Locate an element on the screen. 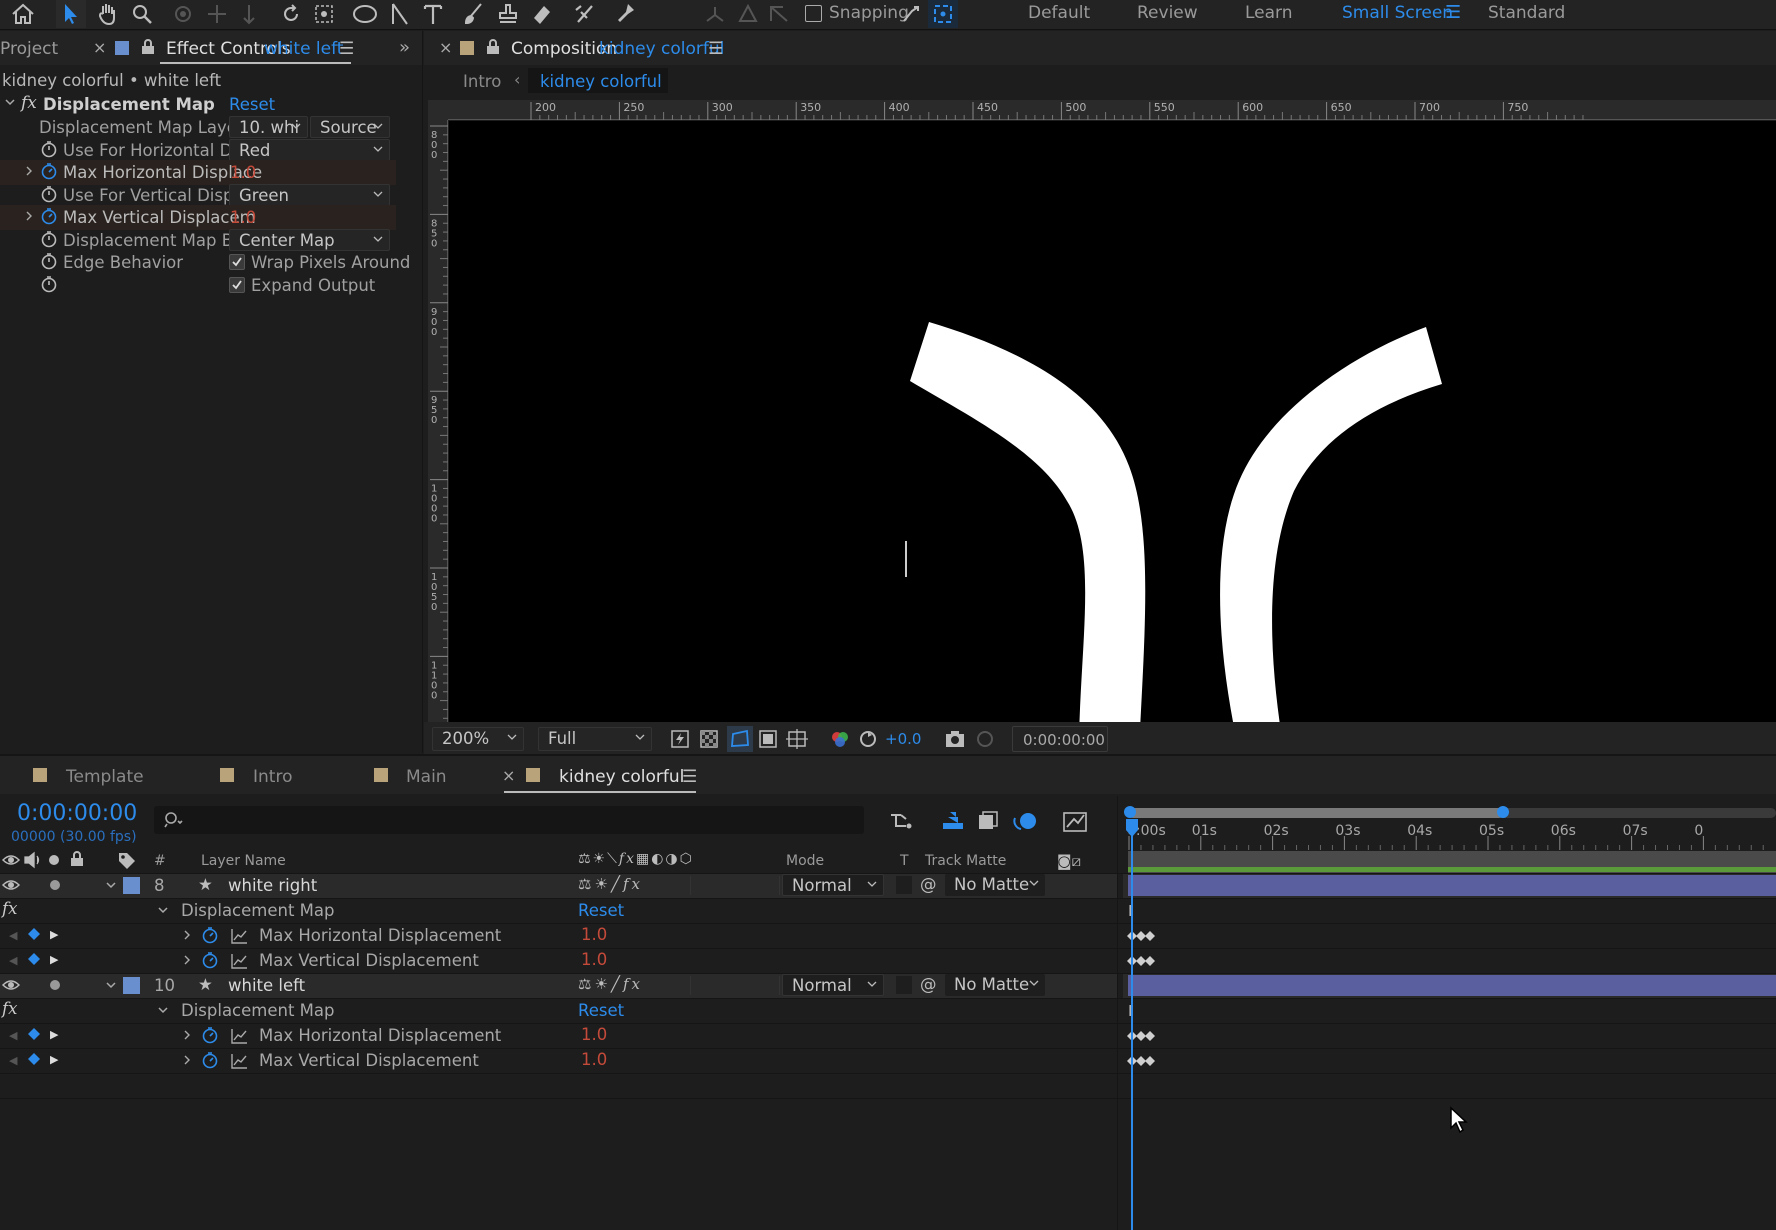  zoom-dropdown: 200% is located at coordinates (478, 739).